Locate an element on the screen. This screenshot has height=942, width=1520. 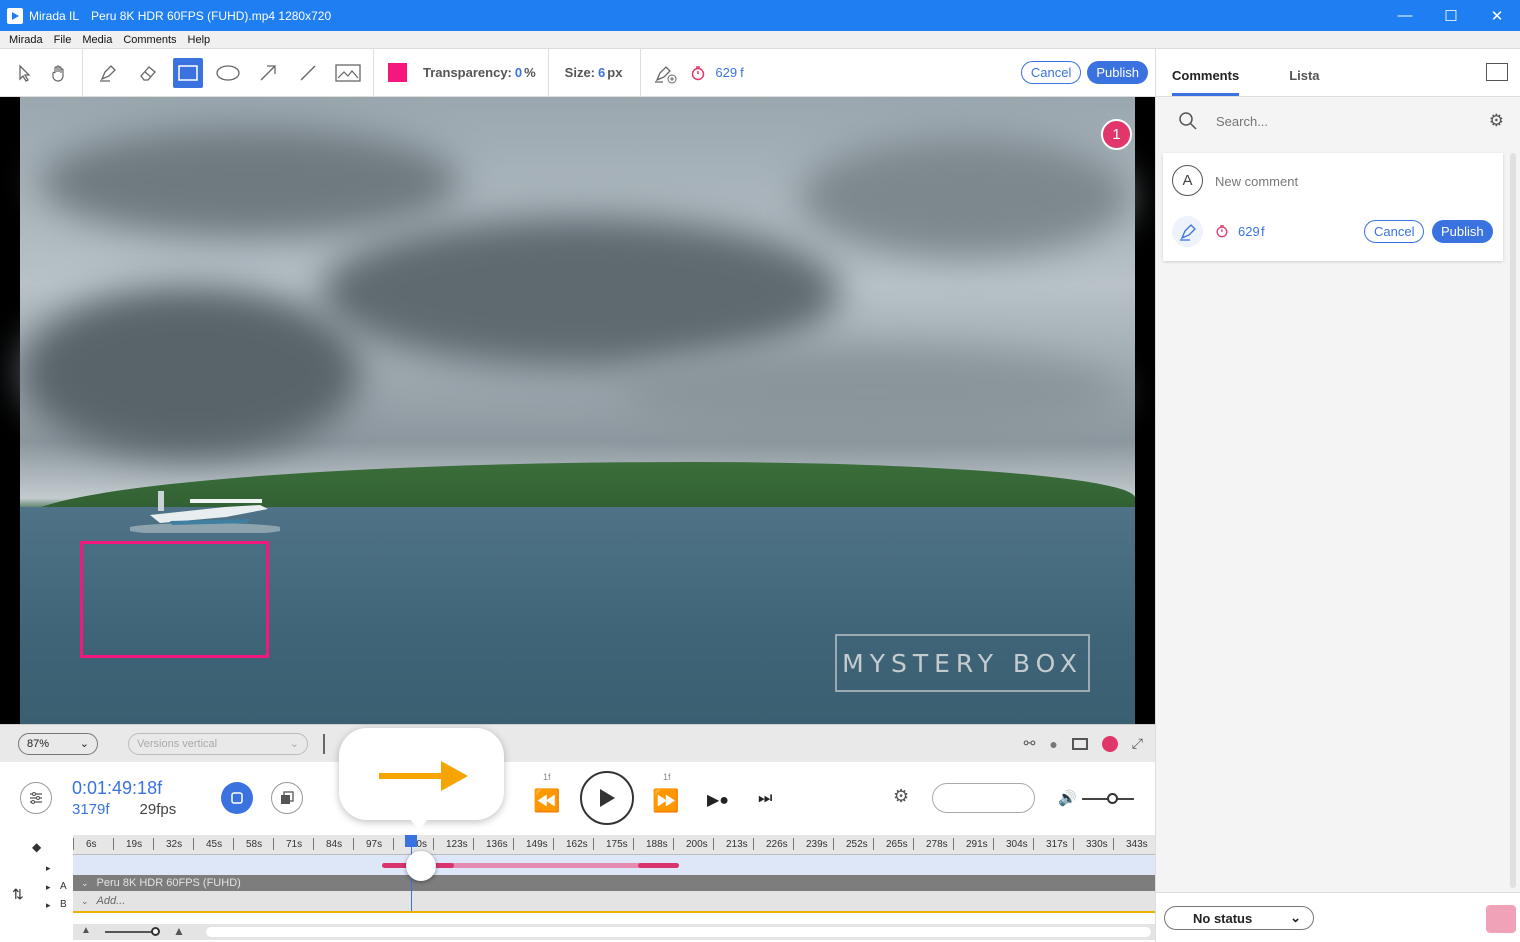
select-tool-icon is located at coordinates (25, 73).